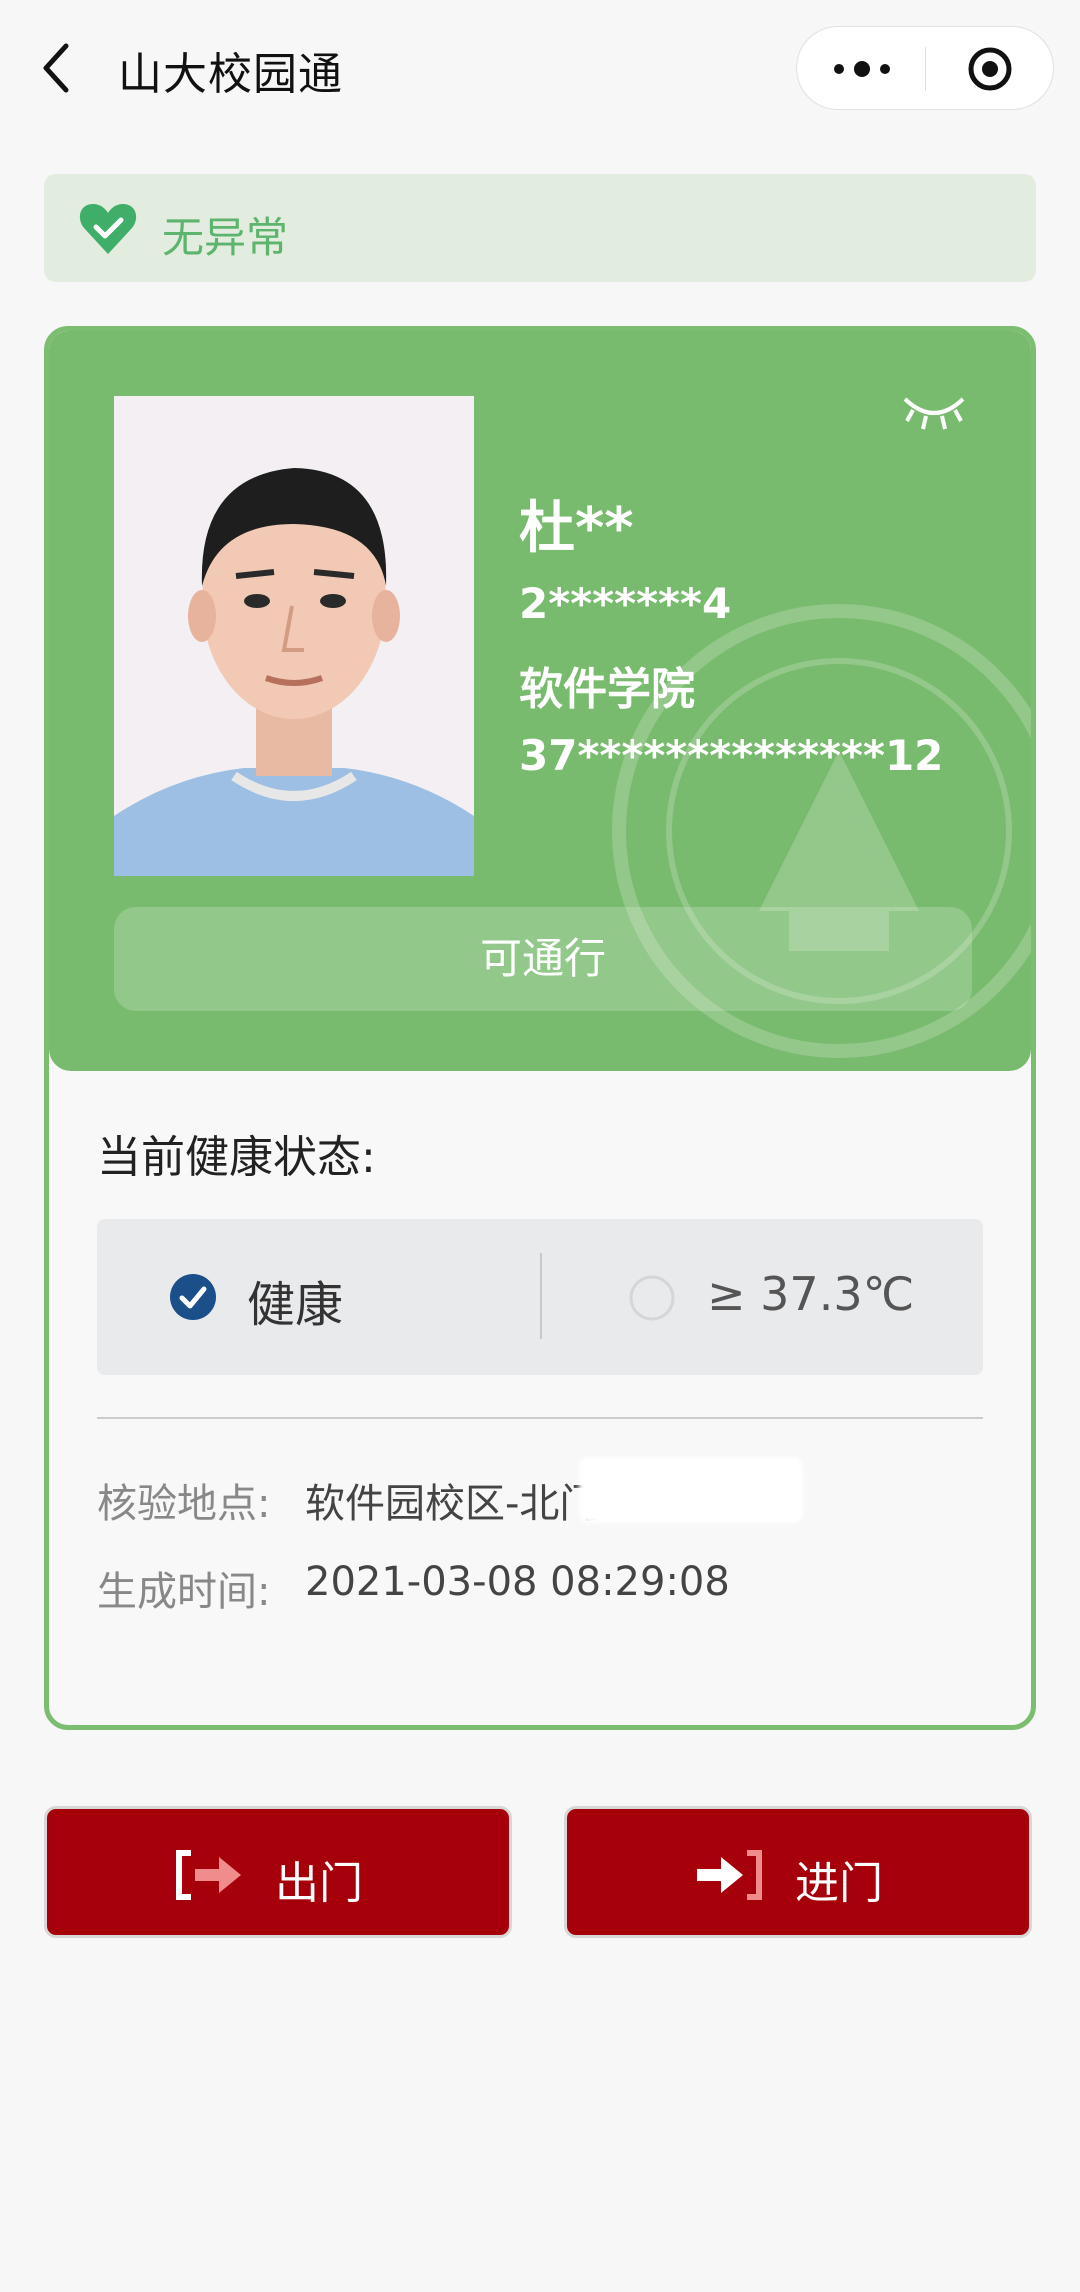  What do you see at coordinates (58, 68) in the screenshot?
I see `back-arrow-icon` at bounding box center [58, 68].